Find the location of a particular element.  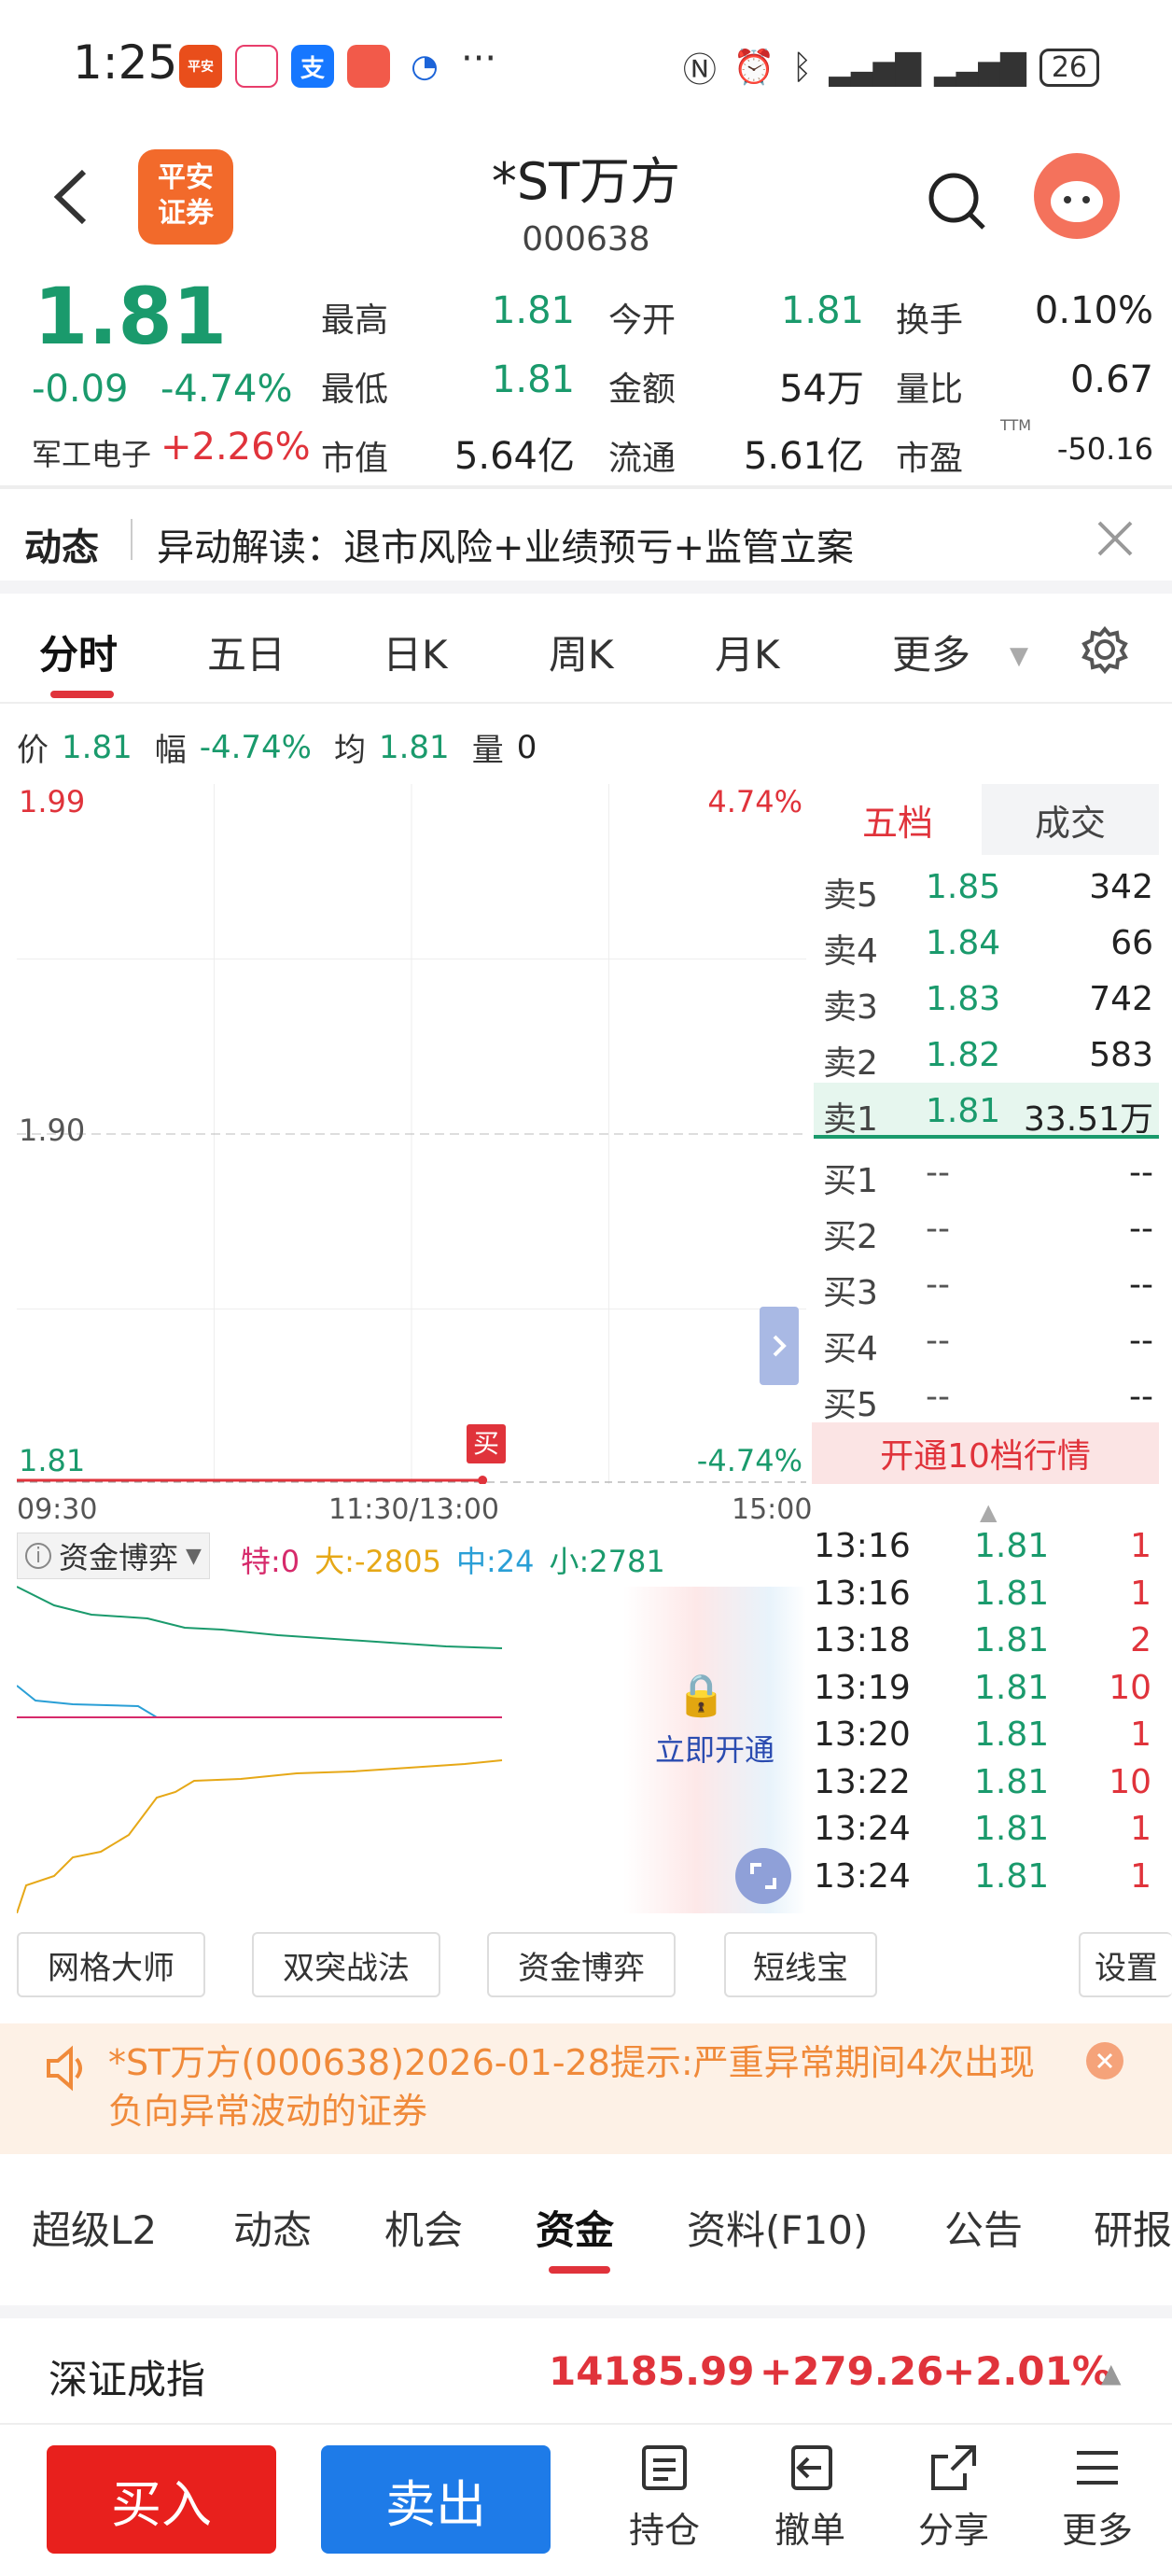

sector-name: 军工电子 is located at coordinates (91, 452).